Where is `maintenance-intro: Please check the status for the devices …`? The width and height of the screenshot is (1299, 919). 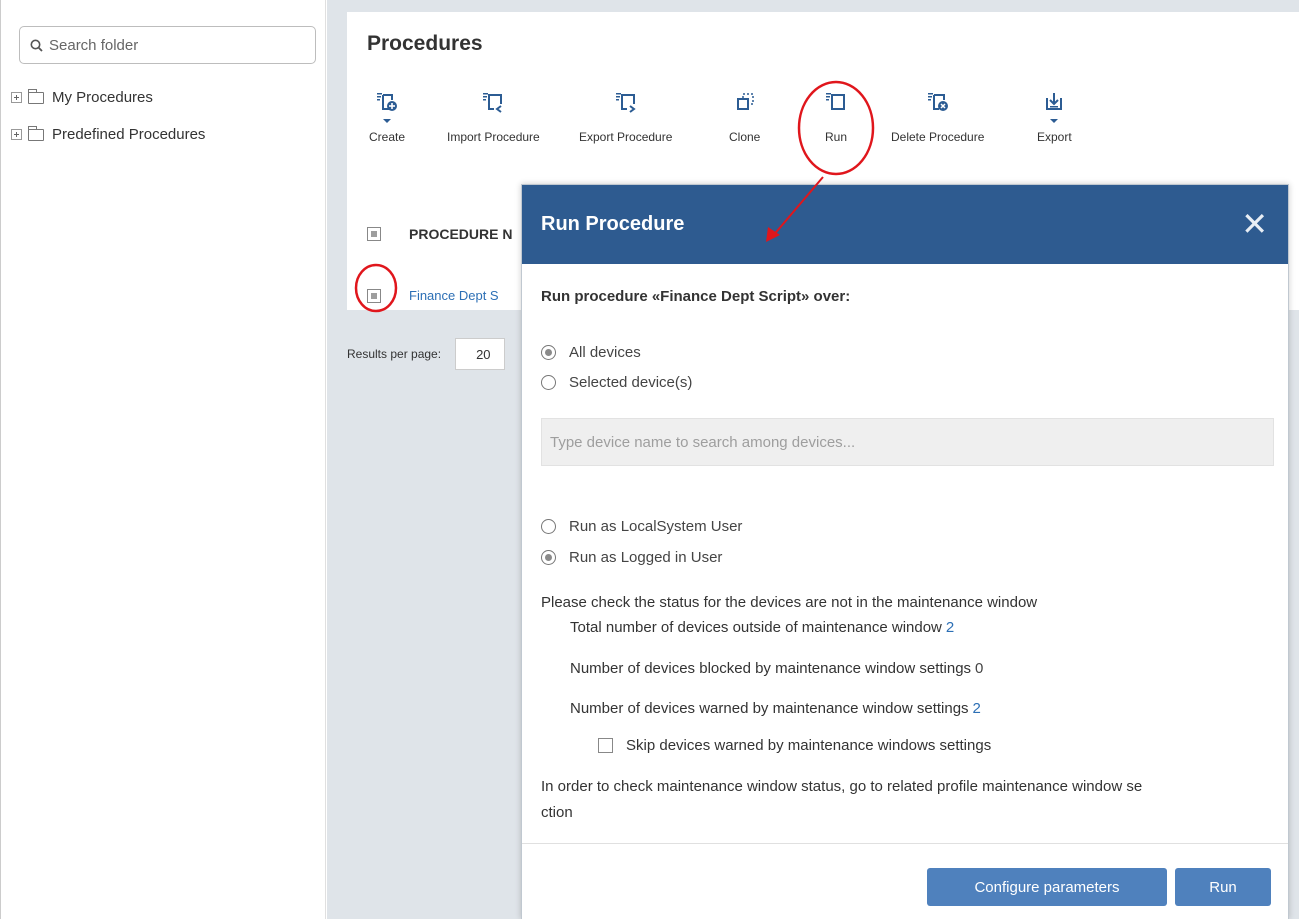 maintenance-intro: Please check the status for the devices … is located at coordinates (789, 602).